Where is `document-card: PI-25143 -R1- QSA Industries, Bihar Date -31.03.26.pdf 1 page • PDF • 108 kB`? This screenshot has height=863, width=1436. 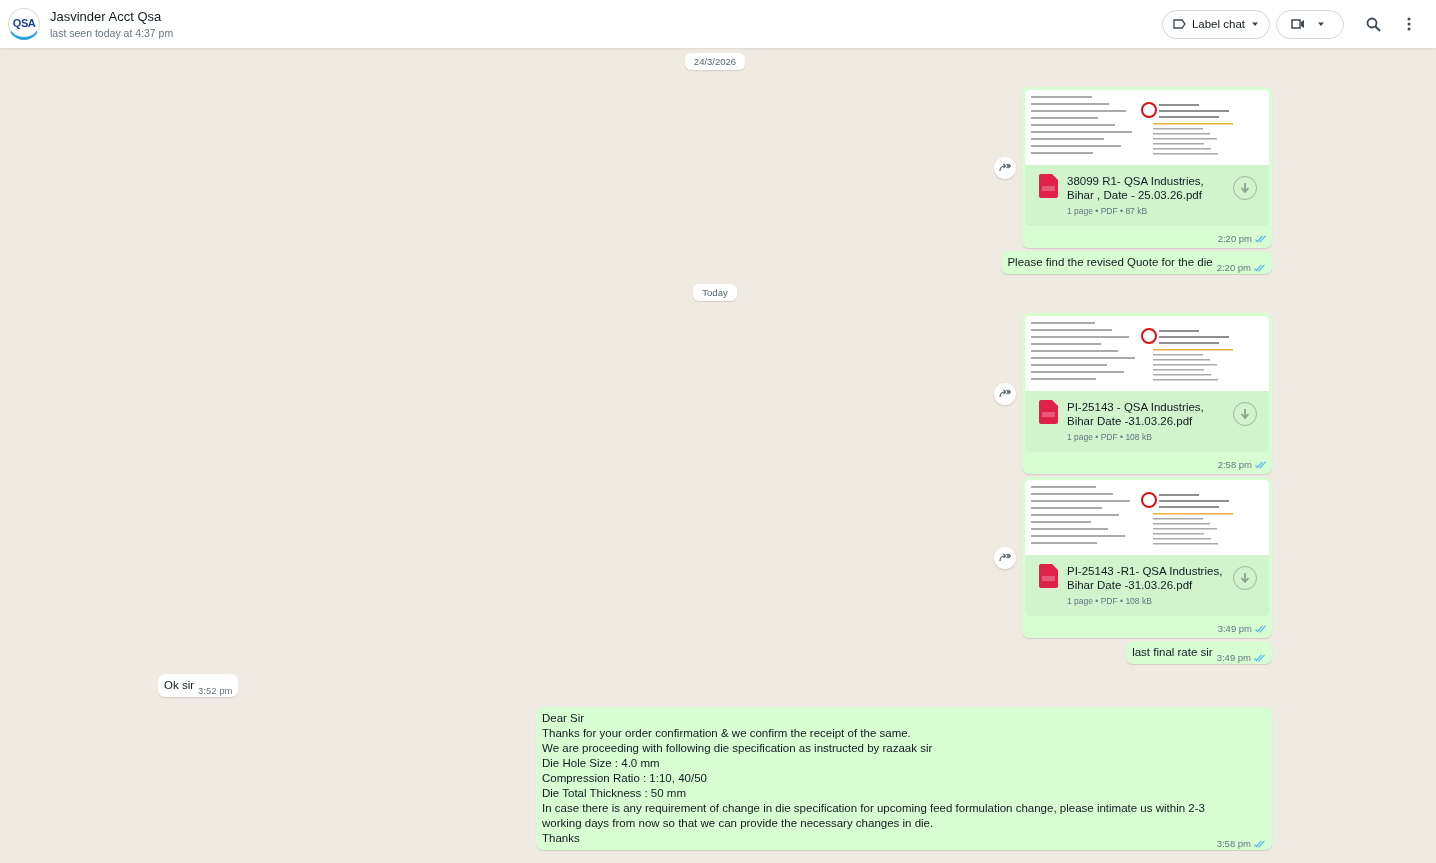 document-card: PI-25143 -R1- QSA Industries, Bihar Date -31.03.26.pdf 1 page • PDF • 108 kB is located at coordinates (1147, 585).